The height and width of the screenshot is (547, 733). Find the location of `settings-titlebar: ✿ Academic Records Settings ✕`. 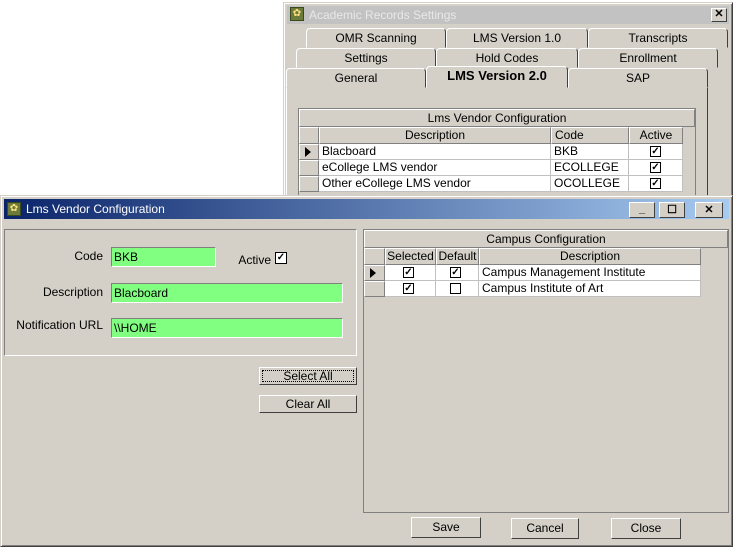

settings-titlebar: ✿ Academic Records Settings ✕ is located at coordinates (508, 15).